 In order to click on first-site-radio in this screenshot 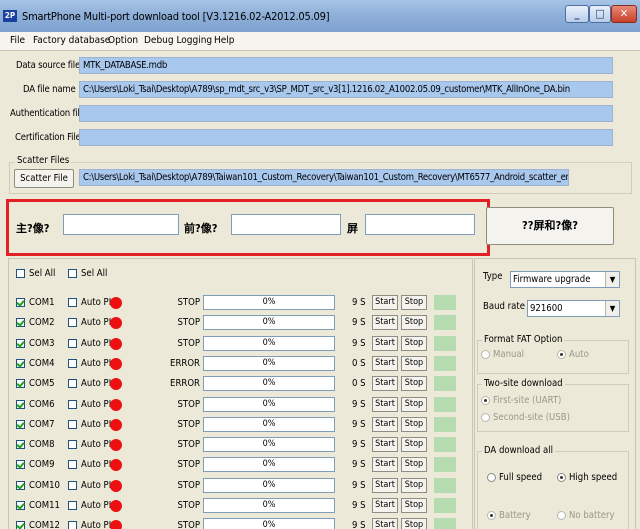, I will do `click(485, 400)`.